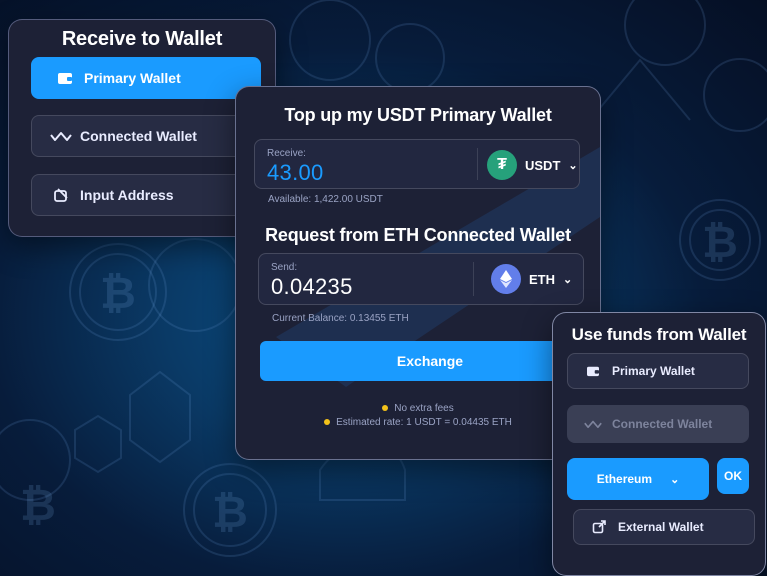 The image size is (767, 576). I want to click on funds-primary-wallet-label: Primary Wallet, so click(653, 371).